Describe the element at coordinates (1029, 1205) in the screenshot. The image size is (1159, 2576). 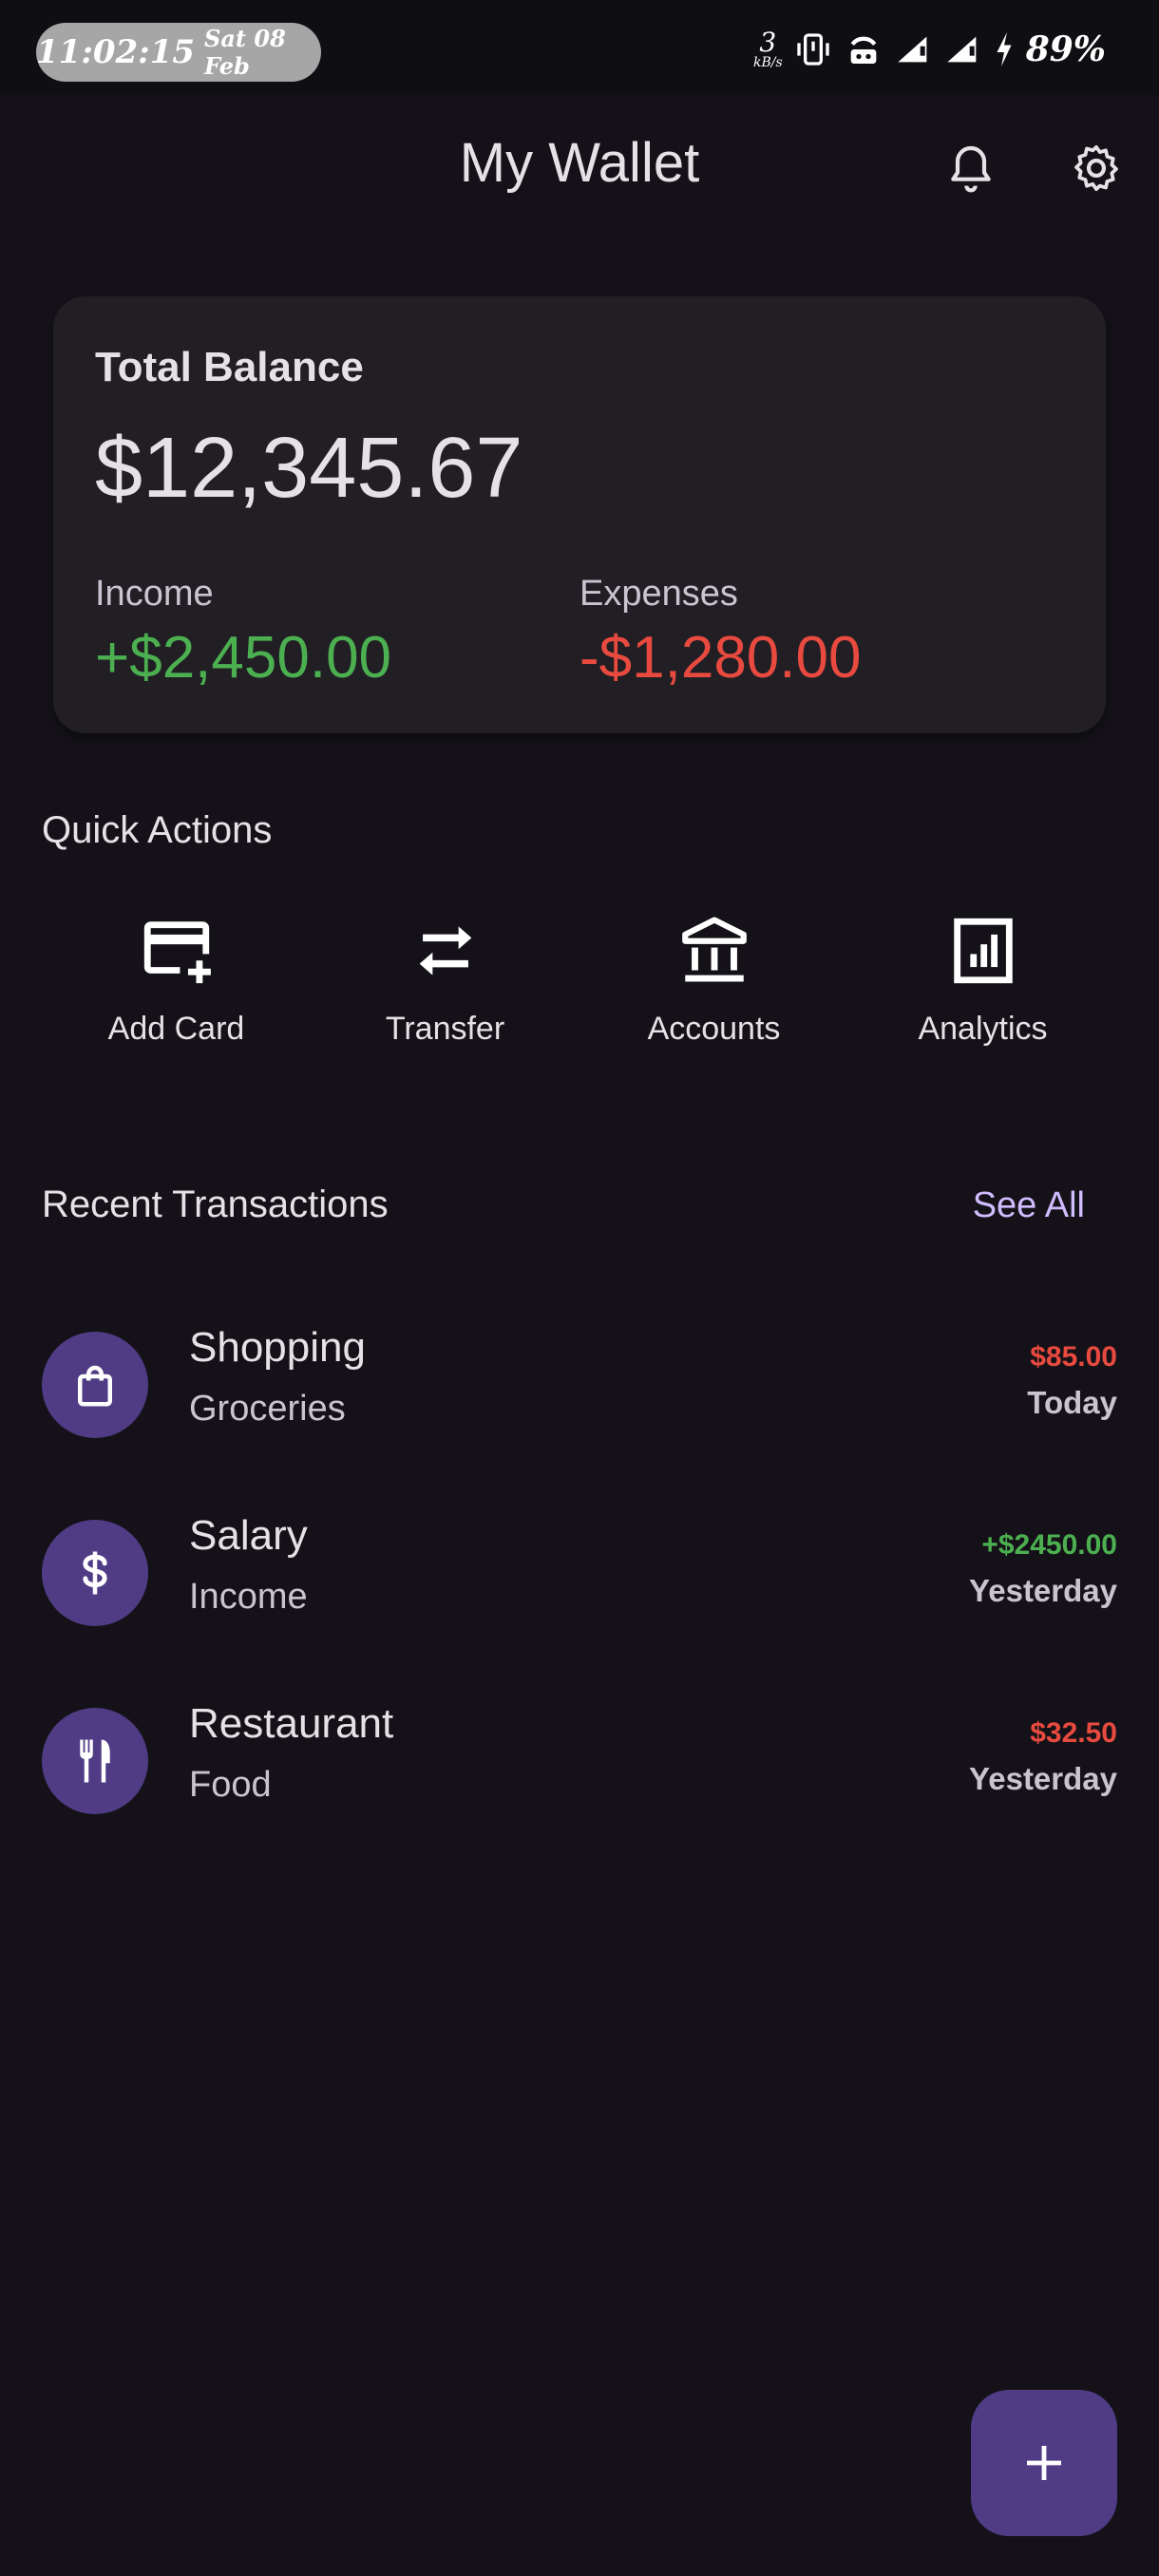
I see `see-all-link: See All` at that location.